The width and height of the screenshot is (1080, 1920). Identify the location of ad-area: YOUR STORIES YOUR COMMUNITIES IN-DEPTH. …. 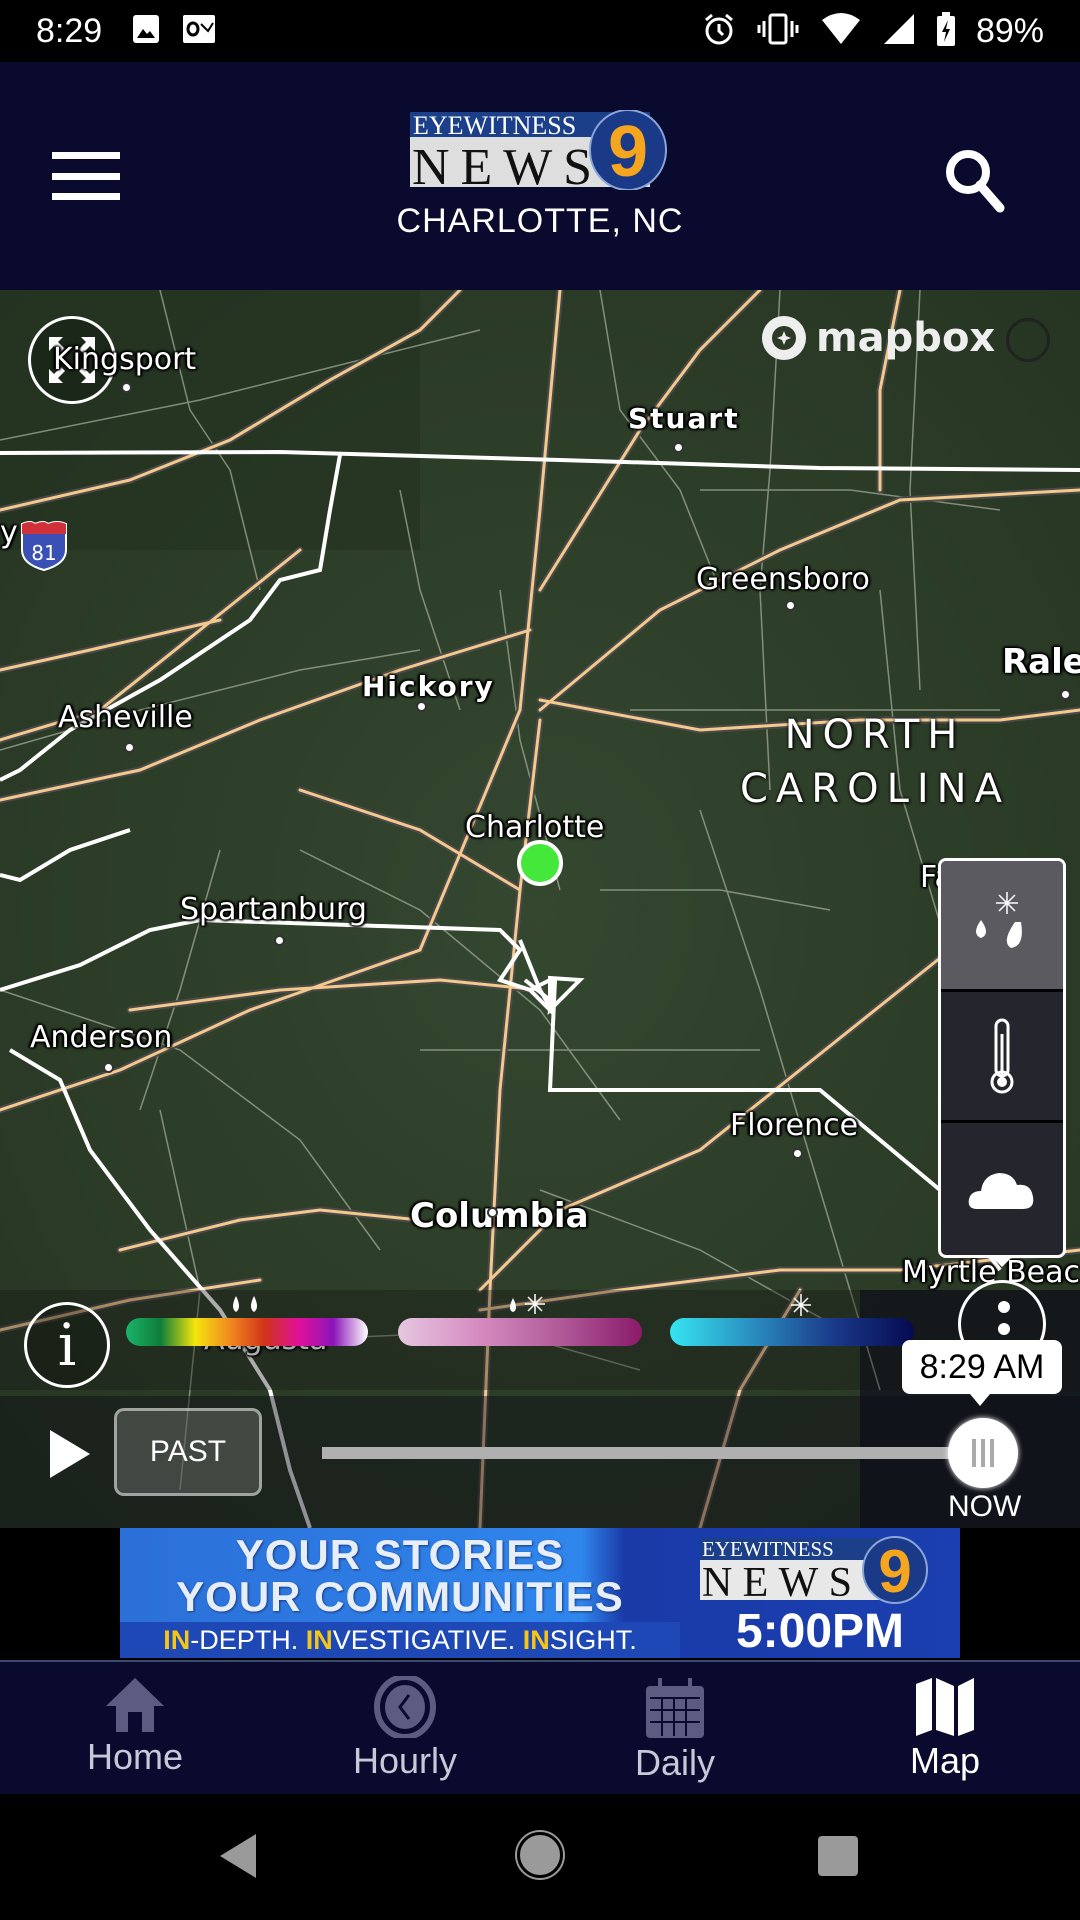
(540, 1594).